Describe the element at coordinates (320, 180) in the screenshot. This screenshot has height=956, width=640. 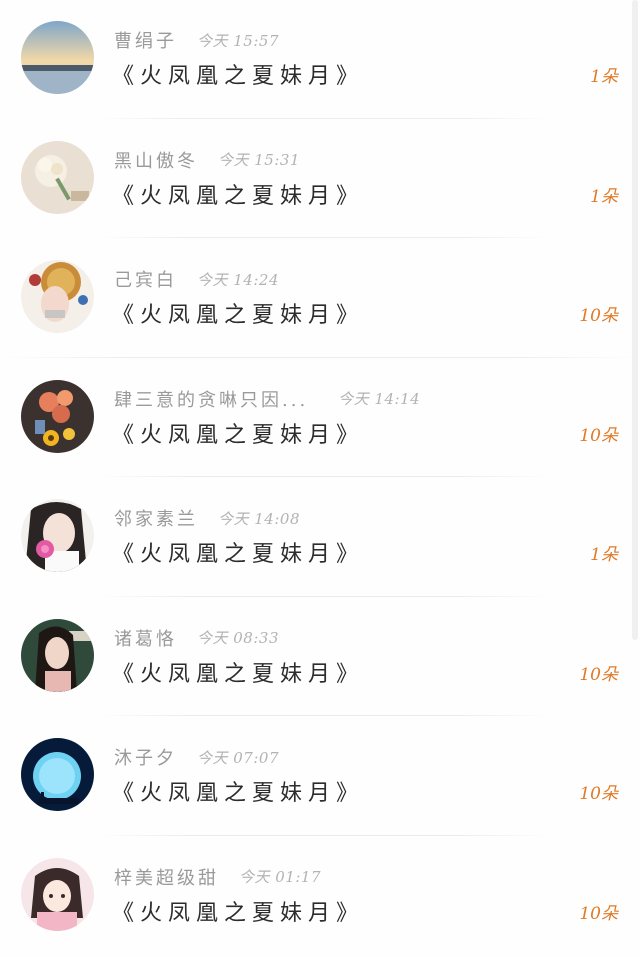
I see `list-item: 黑山傲冬 今天 15:31 《火凤凰之夏妹月》 1朵` at that location.